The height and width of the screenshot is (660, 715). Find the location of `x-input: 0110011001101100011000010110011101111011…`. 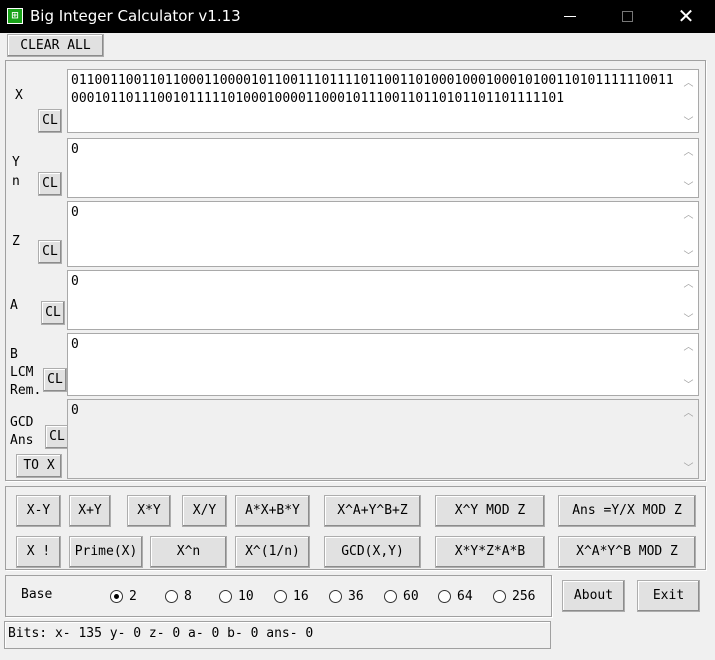

x-input: 0110011001101100011000010110011101111011… is located at coordinates (383, 101).